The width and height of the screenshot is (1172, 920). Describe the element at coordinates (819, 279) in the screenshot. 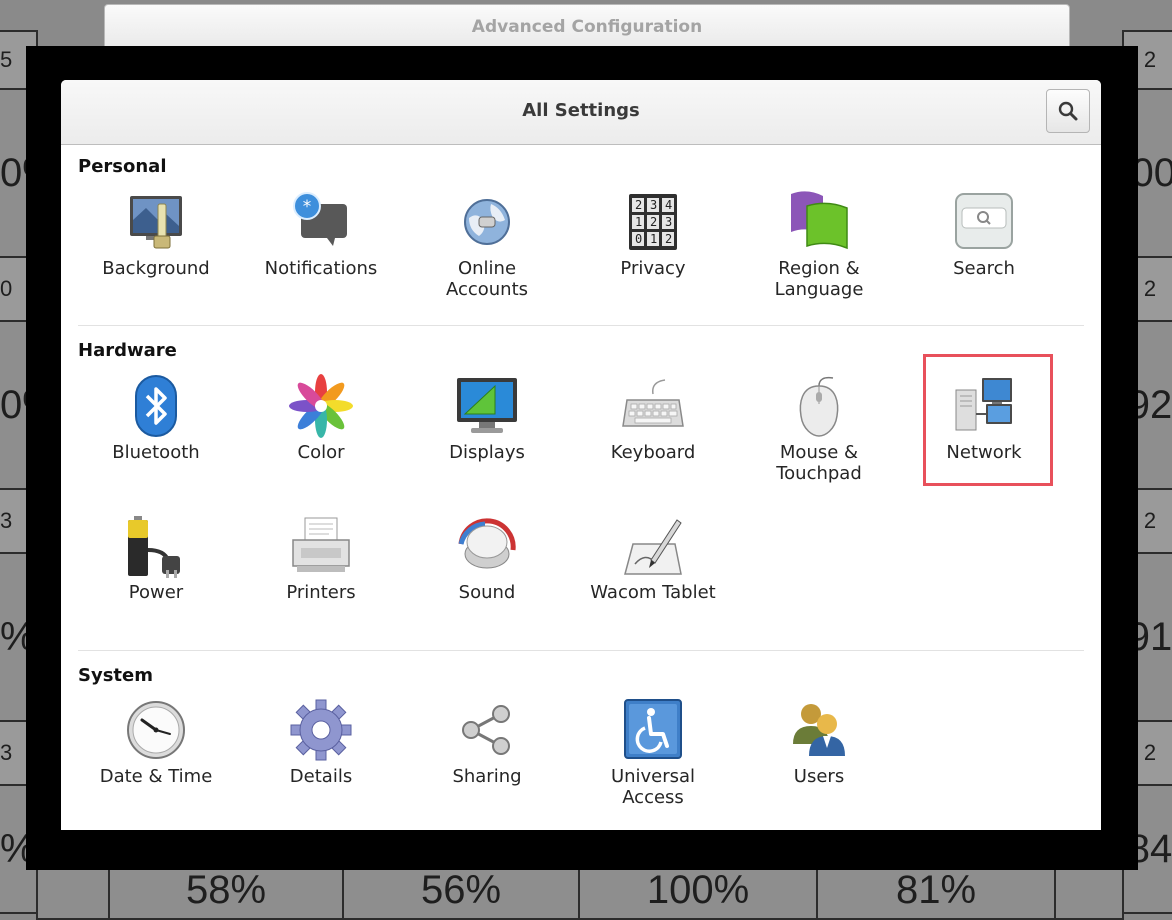

I see `item-label: Region & Language` at that location.